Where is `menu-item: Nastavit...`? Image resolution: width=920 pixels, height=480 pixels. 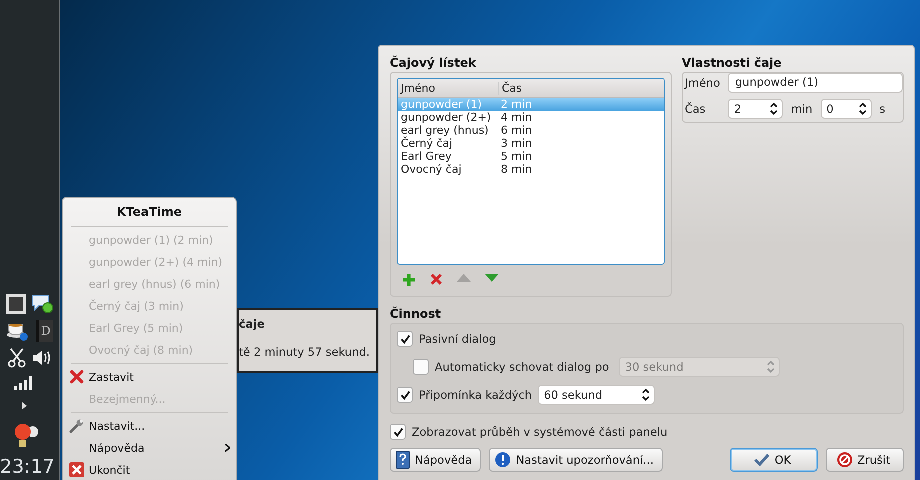 menu-item: Nastavit... is located at coordinates (158, 426).